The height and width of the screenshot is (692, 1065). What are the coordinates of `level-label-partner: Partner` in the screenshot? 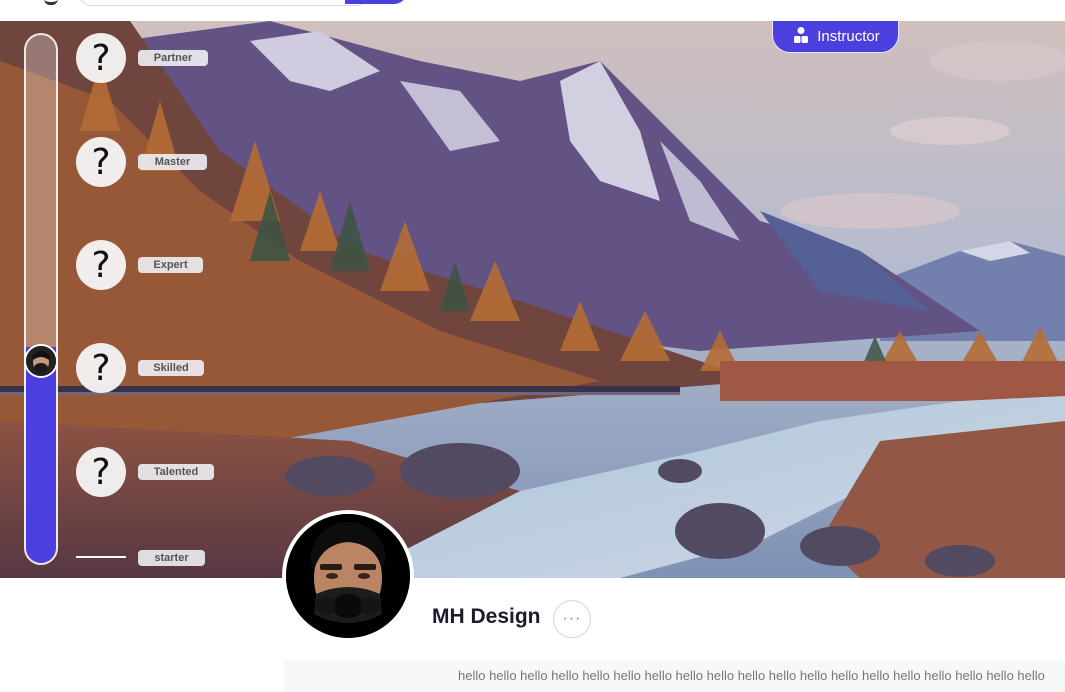 It's located at (173, 58).